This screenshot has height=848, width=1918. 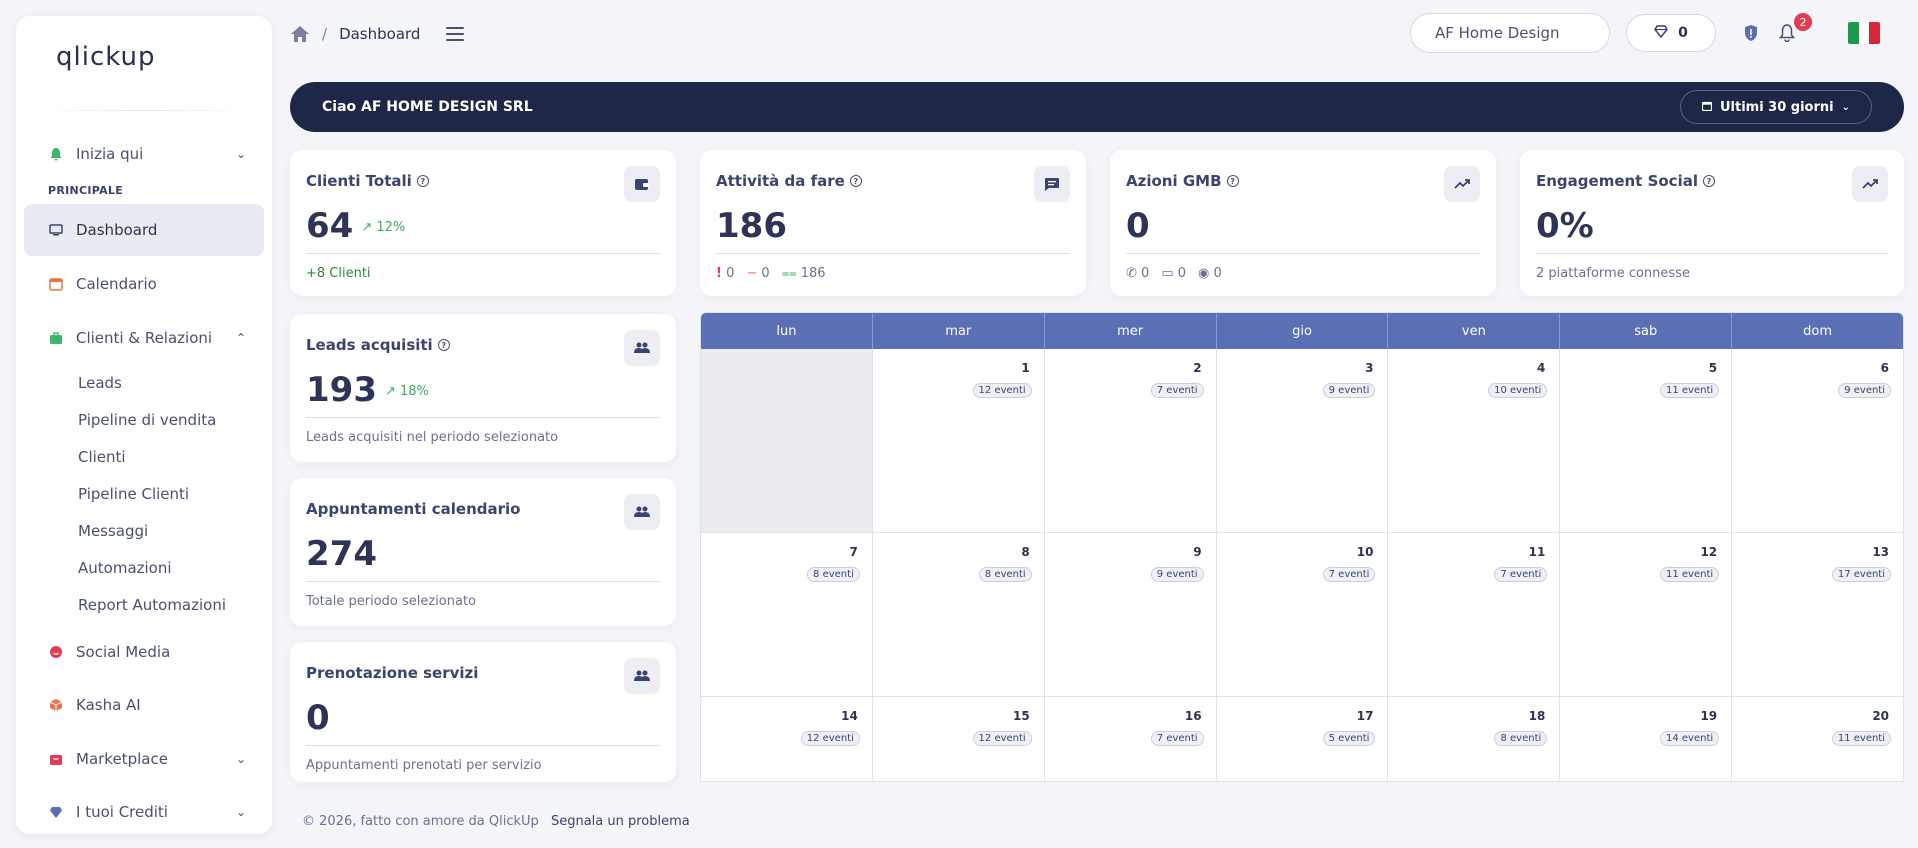 I want to click on events-count-badge: 10 eventi, so click(x=1518, y=390).